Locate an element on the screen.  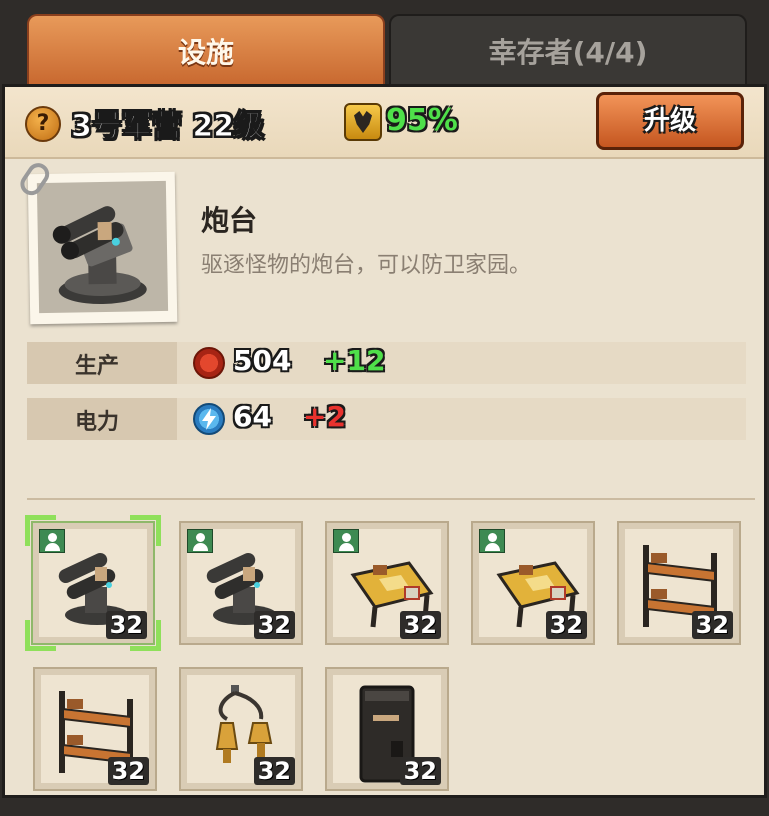
building-header: ? 3号军营 22级 95% 升级 is located at coordinates (384, 123).